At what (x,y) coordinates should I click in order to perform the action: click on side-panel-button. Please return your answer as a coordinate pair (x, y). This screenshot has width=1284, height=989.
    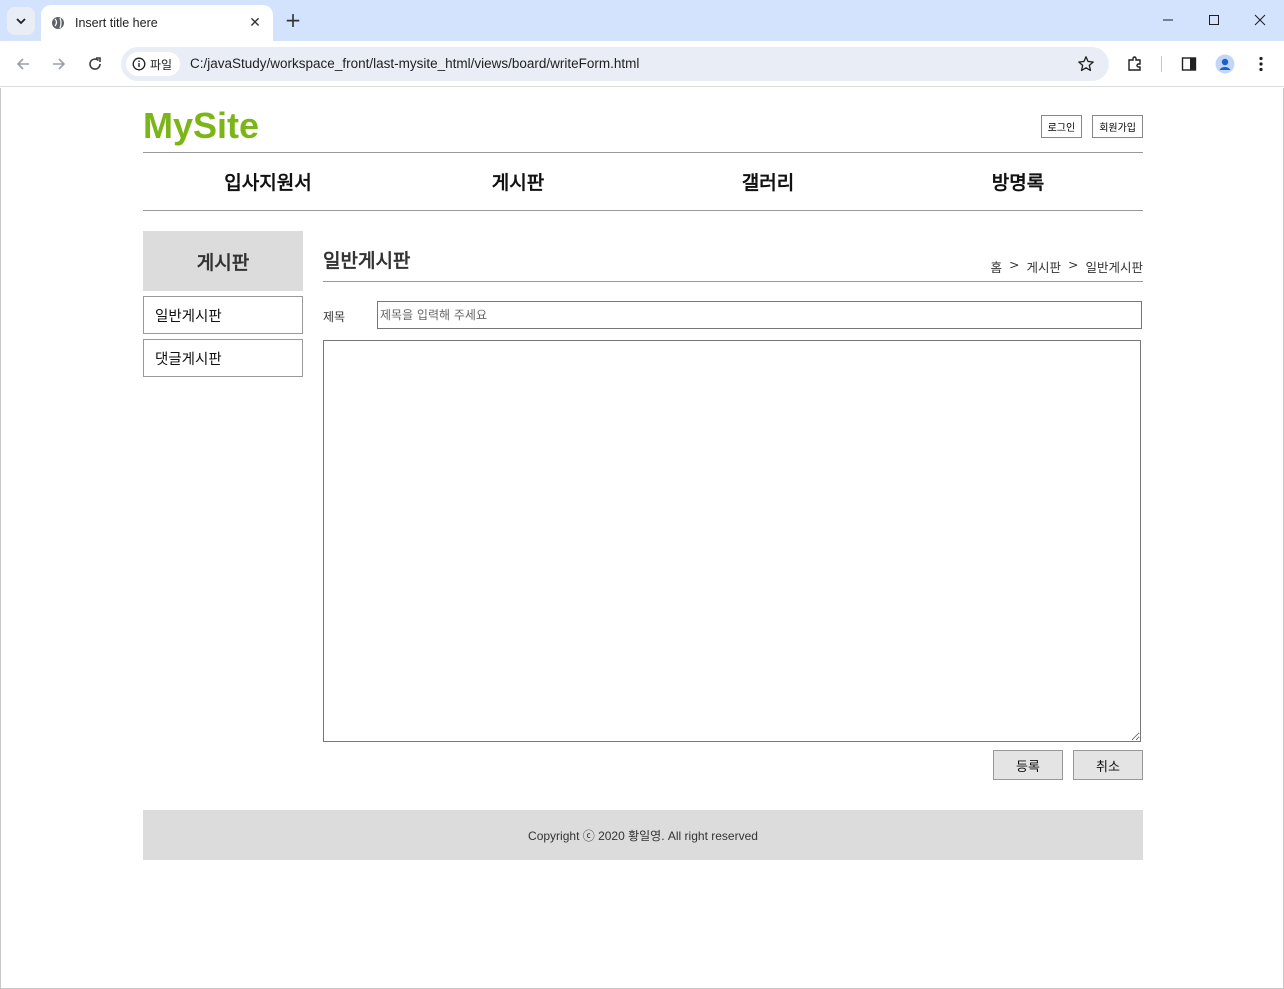
    Looking at the image, I should click on (1189, 64).